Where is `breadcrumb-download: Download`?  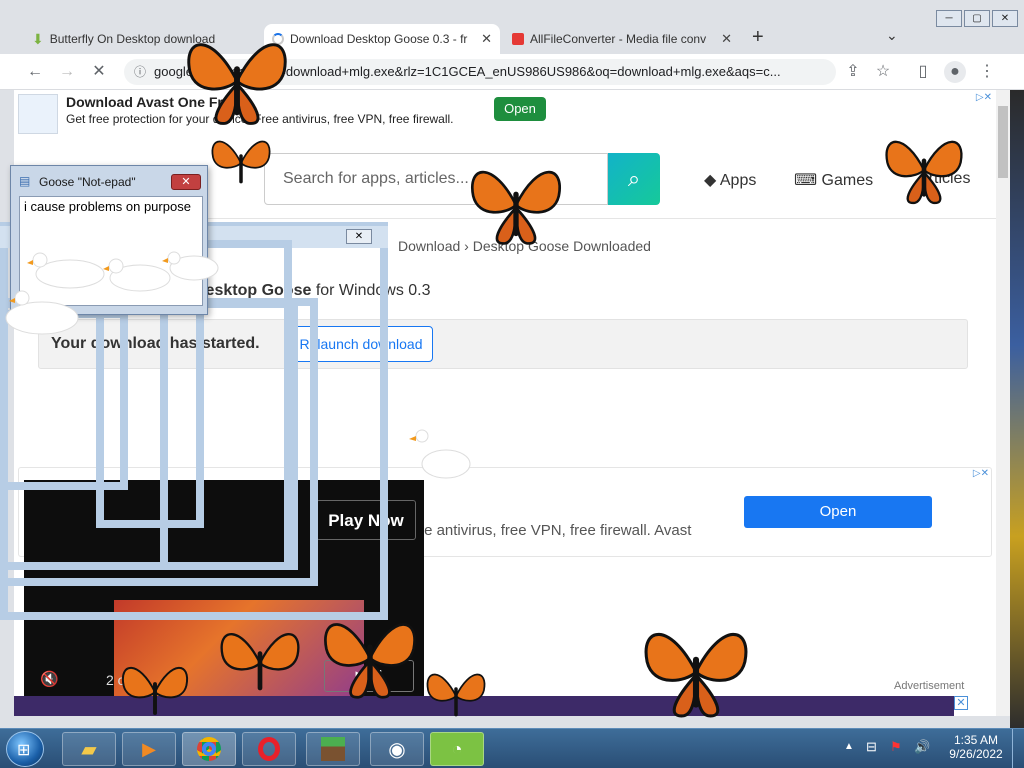 breadcrumb-download: Download is located at coordinates (429, 246).